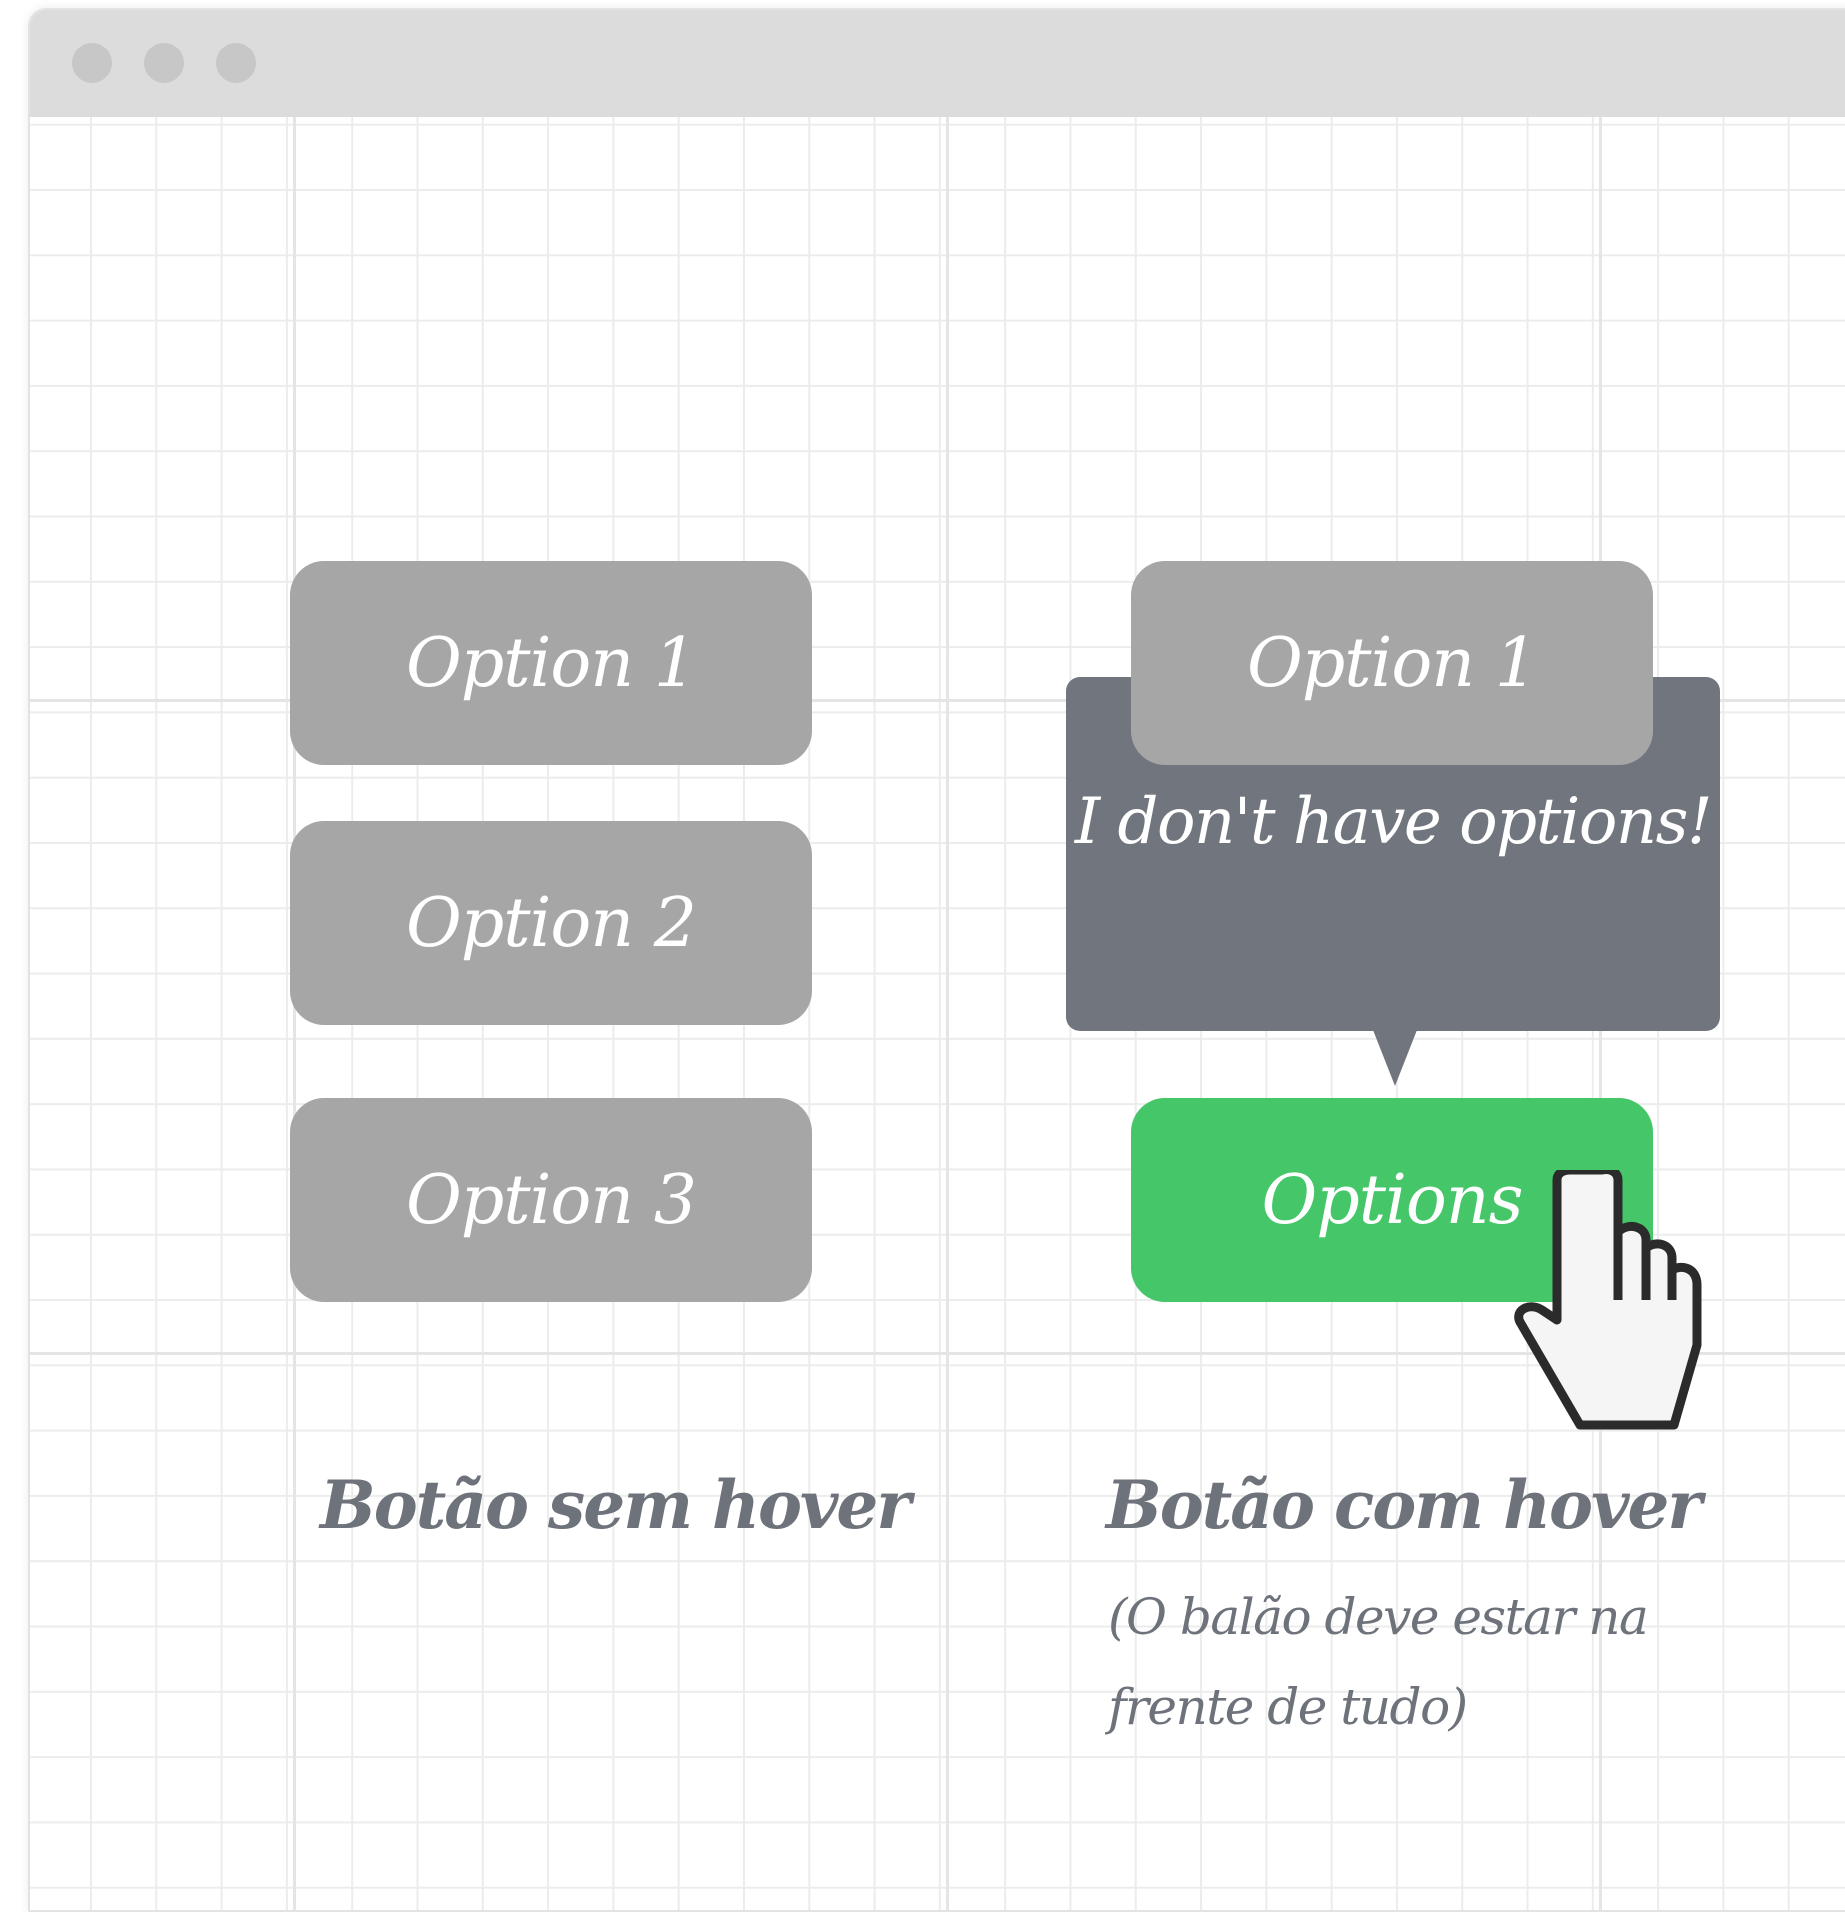 The height and width of the screenshot is (1912, 1845). What do you see at coordinates (615, 1505) in the screenshot?
I see `caption-without-hover: Botão sem hover` at bounding box center [615, 1505].